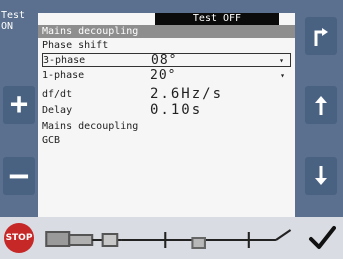  I want to click on confirm-button, so click(322, 238).